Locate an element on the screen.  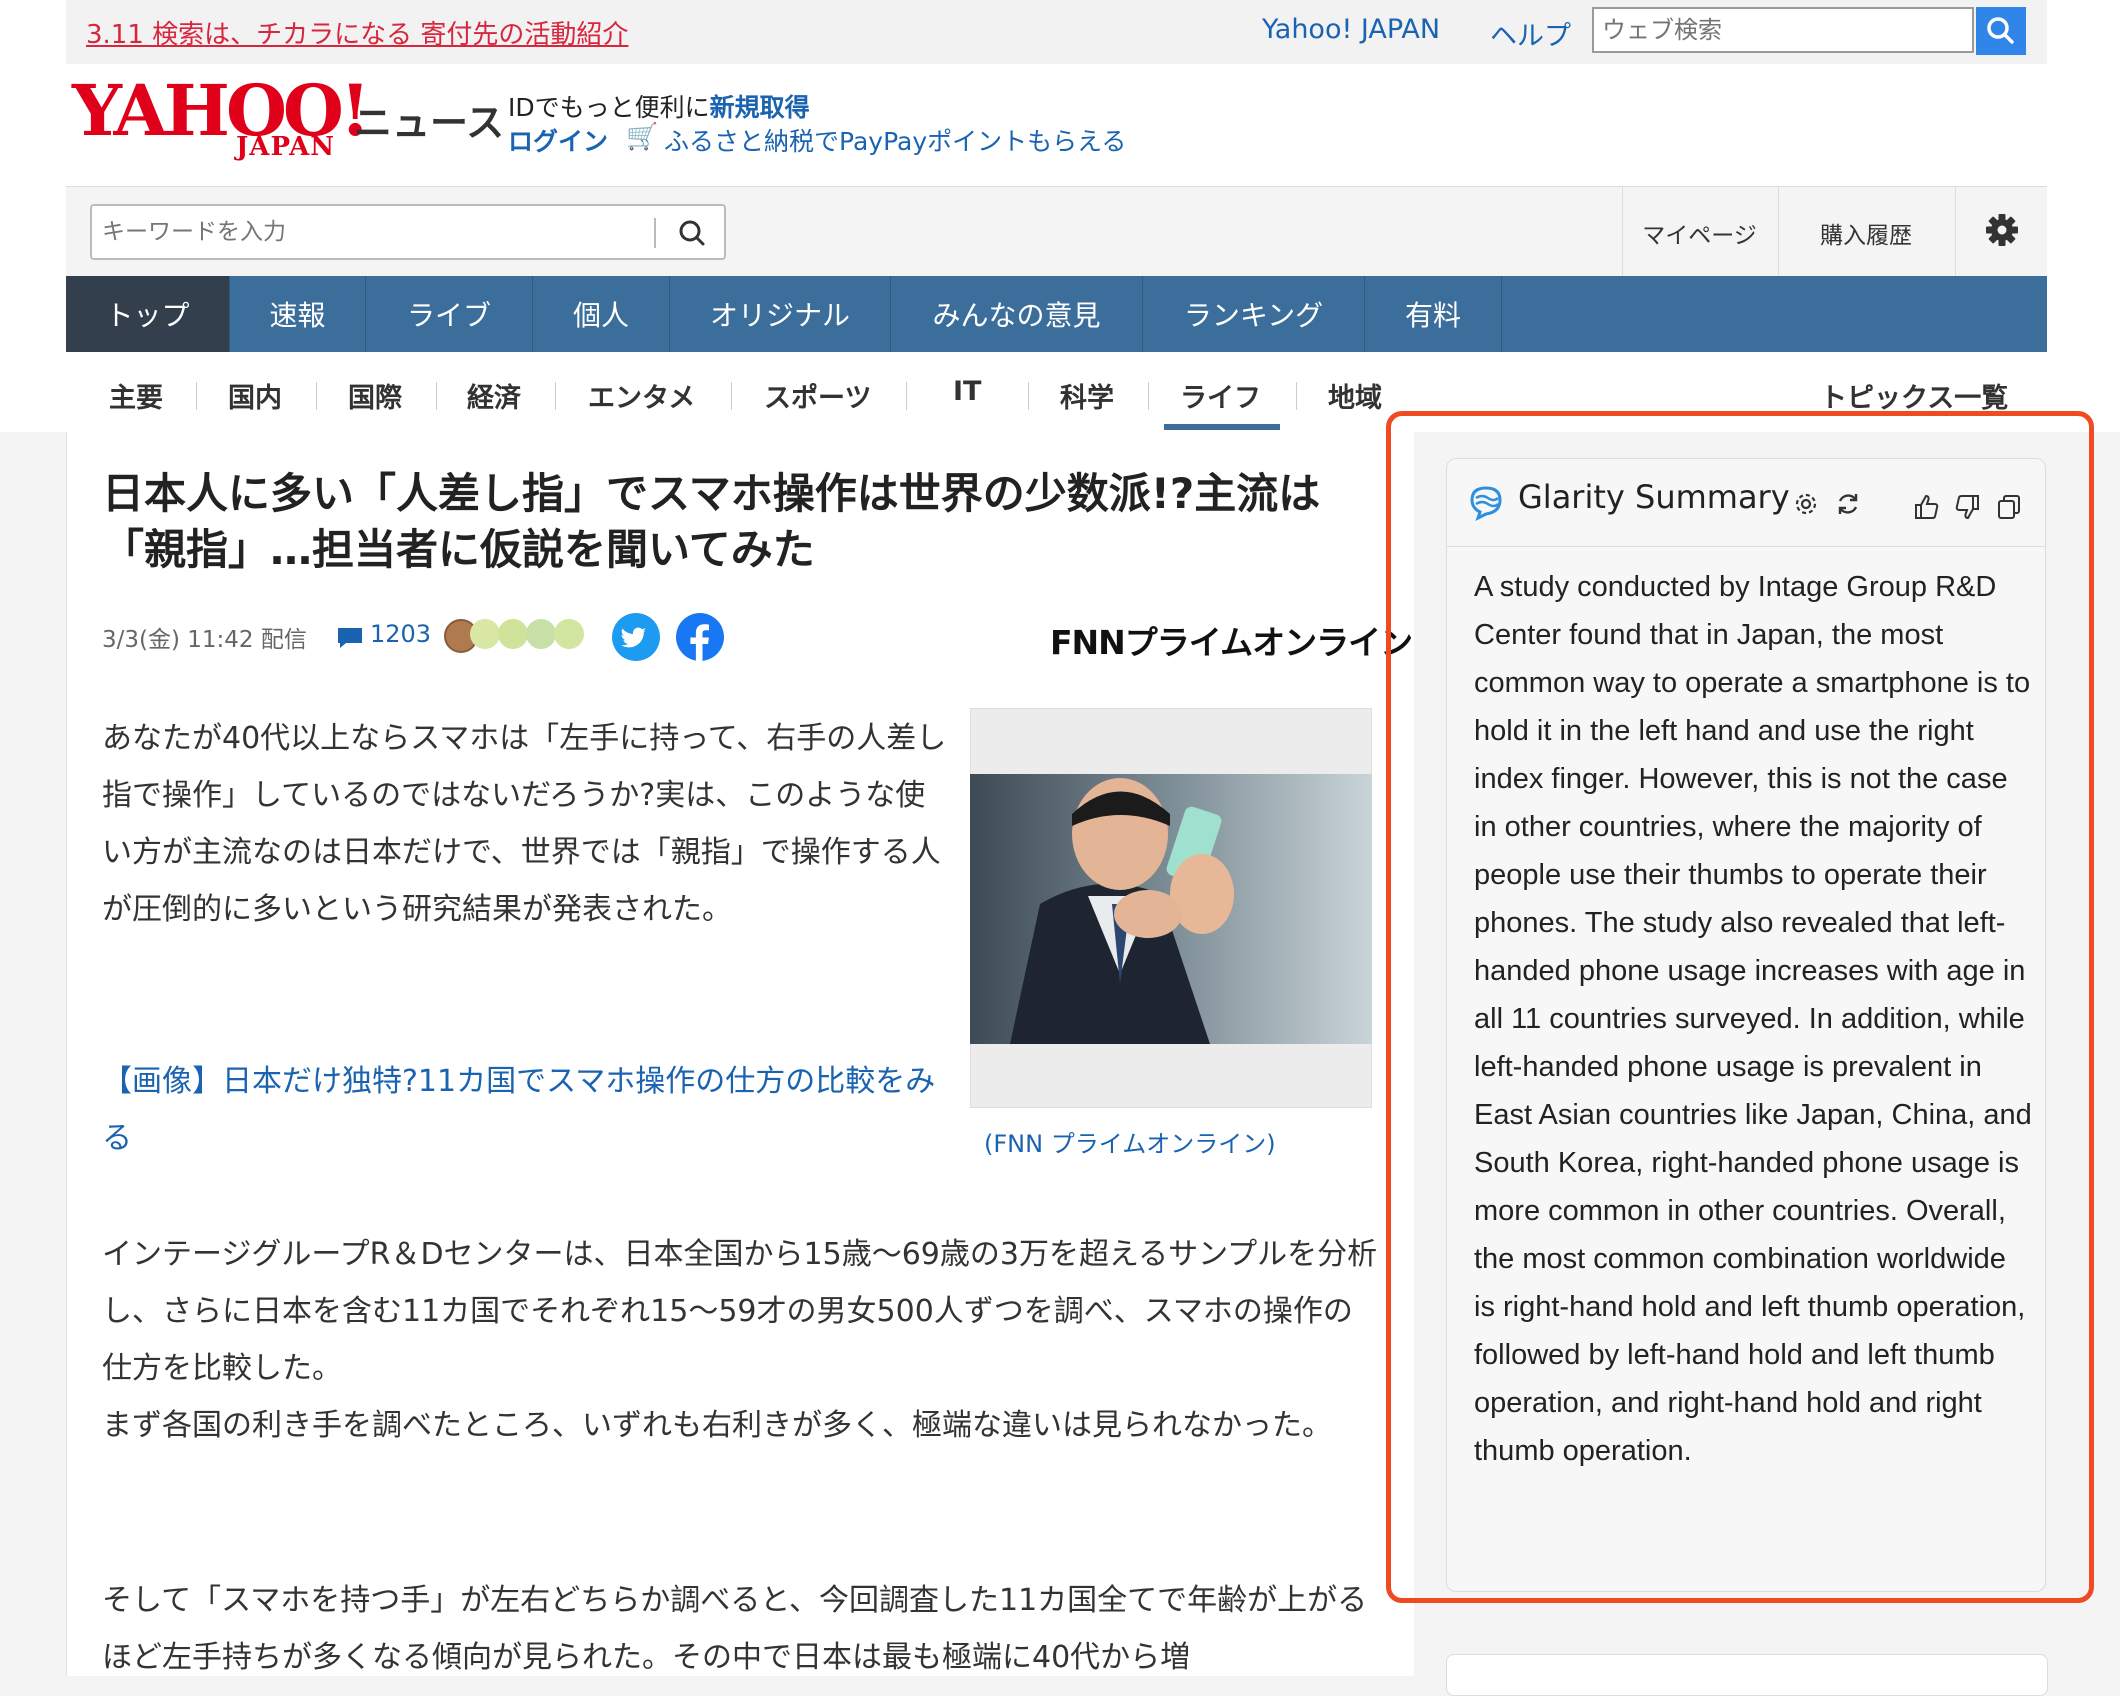
signup-link: 新規取得 is located at coordinates (760, 107).